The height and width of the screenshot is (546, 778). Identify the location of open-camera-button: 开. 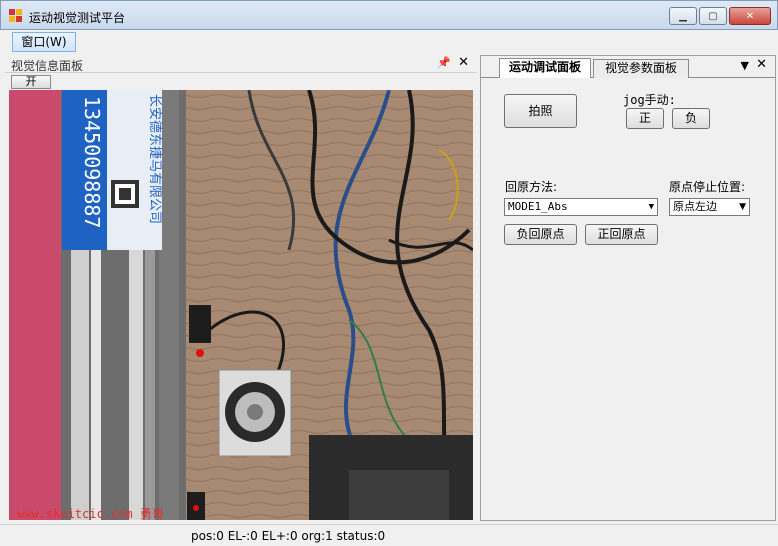
(31, 82).